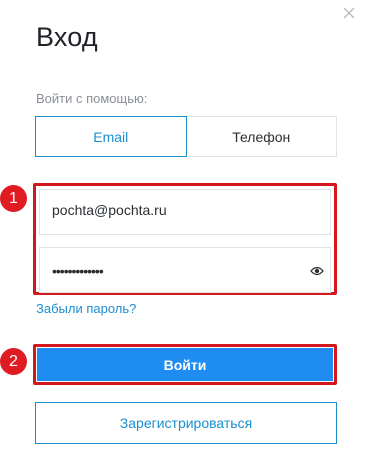  What do you see at coordinates (186, 423) in the screenshot?
I see `register-button: Зарегистрироваться` at bounding box center [186, 423].